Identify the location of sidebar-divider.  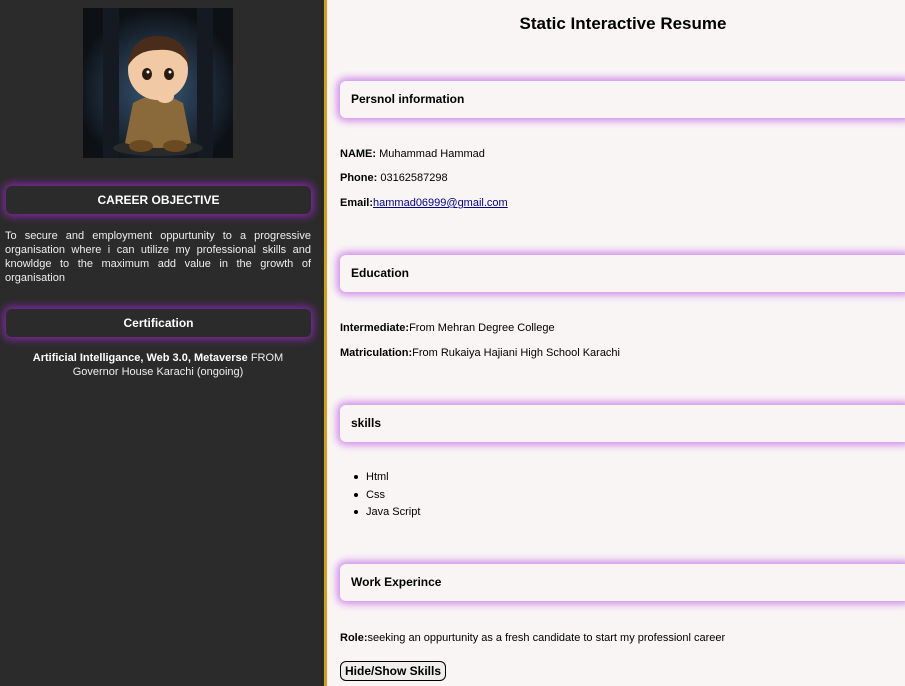
(325, 343).